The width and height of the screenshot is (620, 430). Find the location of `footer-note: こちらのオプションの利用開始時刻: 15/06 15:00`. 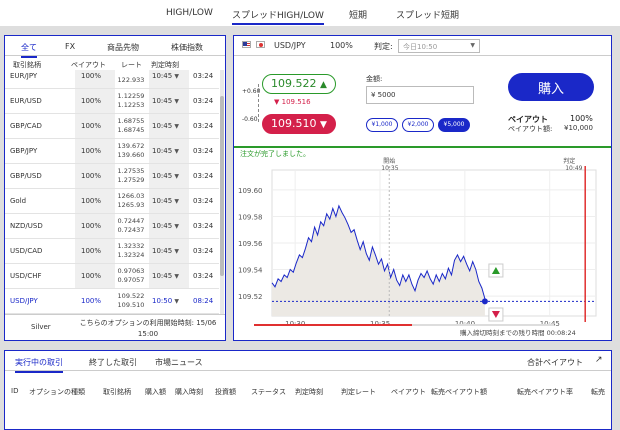

footer-note: こちらのオプションの利用開始時刻: 15/06 15:00 is located at coordinates (148, 329).